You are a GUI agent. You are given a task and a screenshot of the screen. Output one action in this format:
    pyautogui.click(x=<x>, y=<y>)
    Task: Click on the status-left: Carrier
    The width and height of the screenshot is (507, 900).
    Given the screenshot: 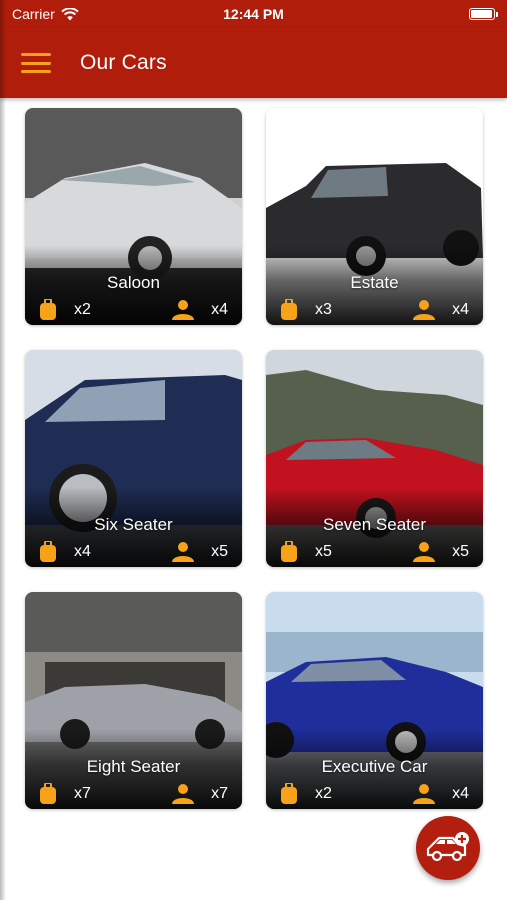 What is the action you would take?
    pyautogui.click(x=45, y=14)
    